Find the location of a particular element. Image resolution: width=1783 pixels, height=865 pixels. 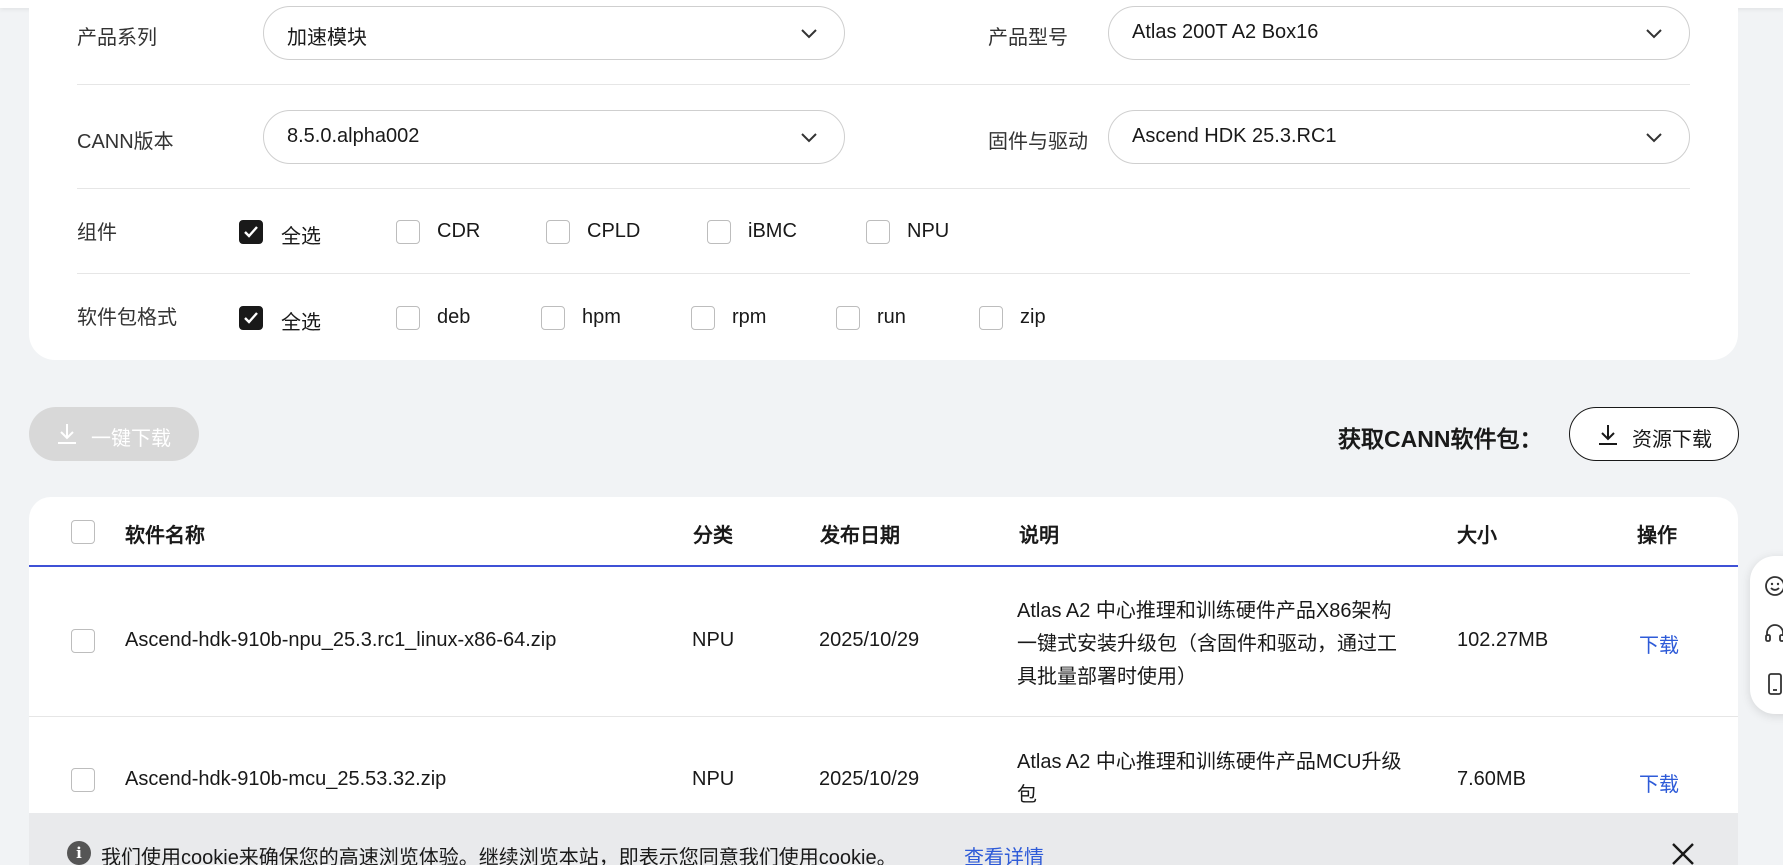

component-option-label: CPLD is located at coordinates (613, 231).